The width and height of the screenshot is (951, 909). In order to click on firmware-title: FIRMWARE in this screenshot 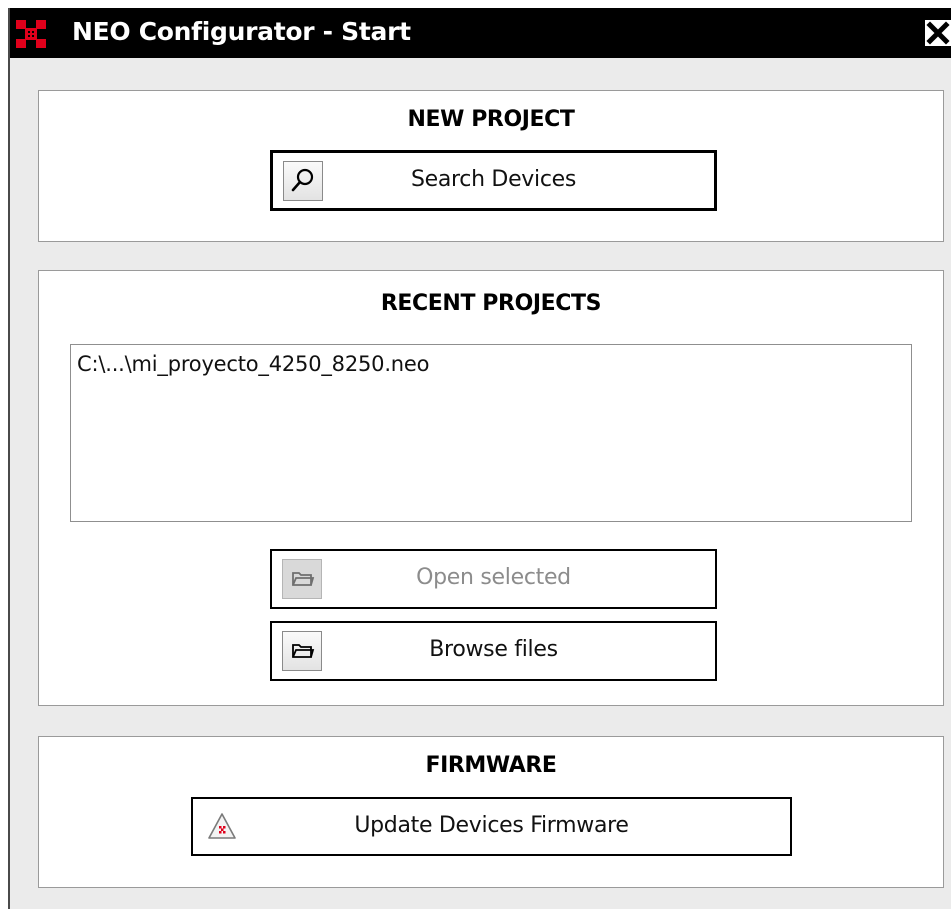, I will do `click(491, 765)`.